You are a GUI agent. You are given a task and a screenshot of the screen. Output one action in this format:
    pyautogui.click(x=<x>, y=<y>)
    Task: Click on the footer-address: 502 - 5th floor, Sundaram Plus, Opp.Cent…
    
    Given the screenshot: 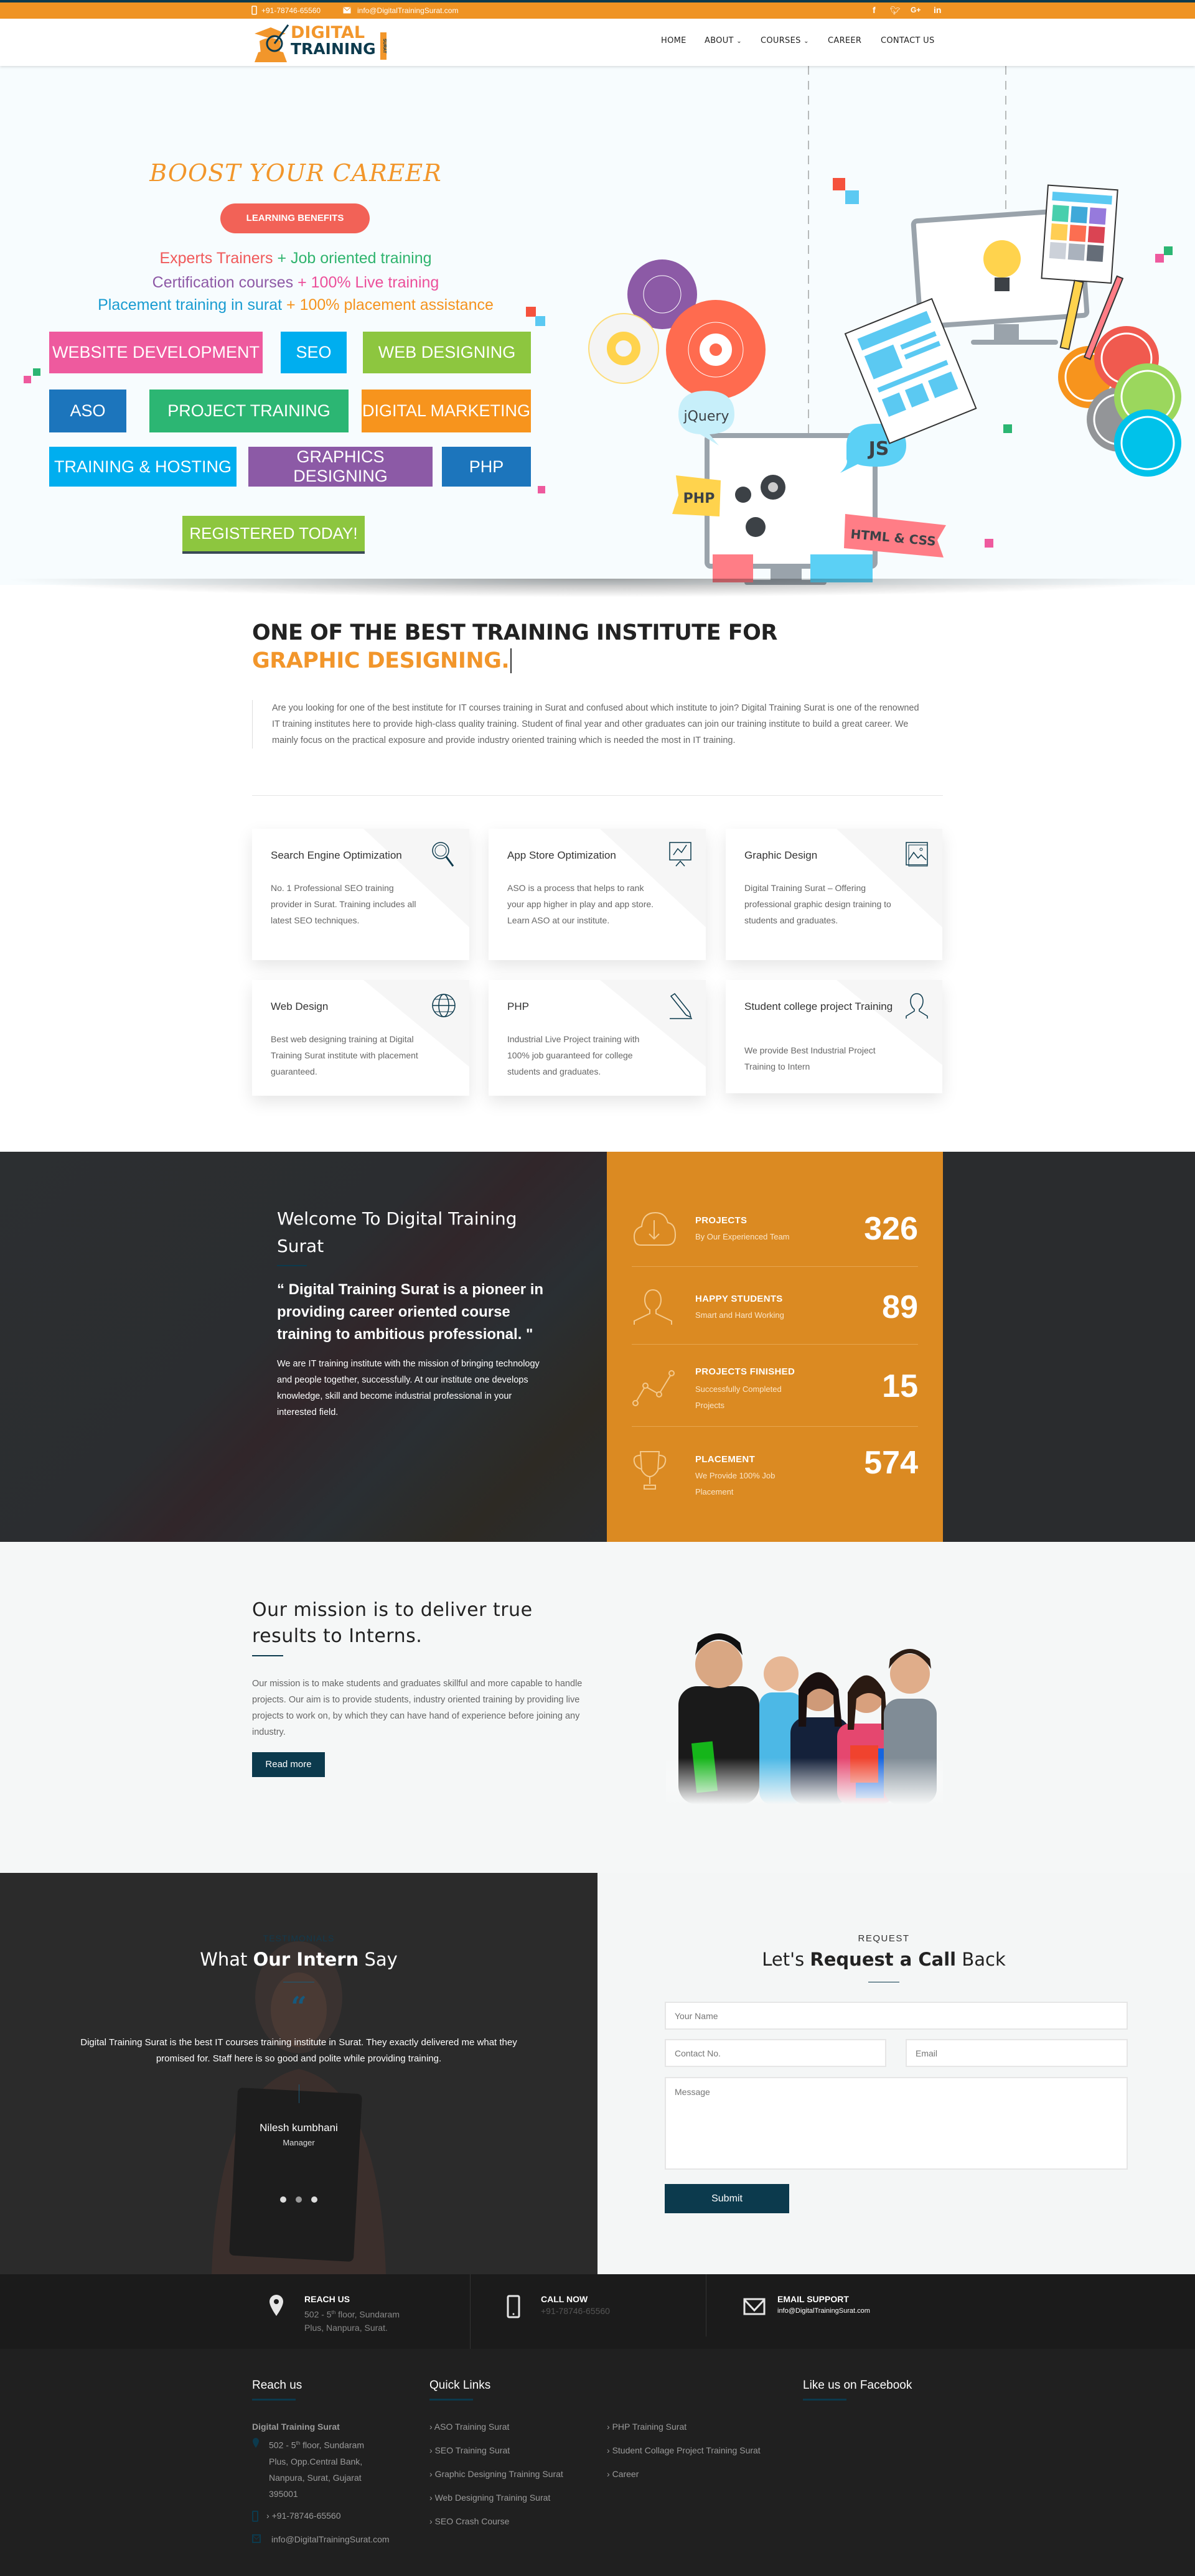 What is the action you would take?
    pyautogui.click(x=322, y=2468)
    